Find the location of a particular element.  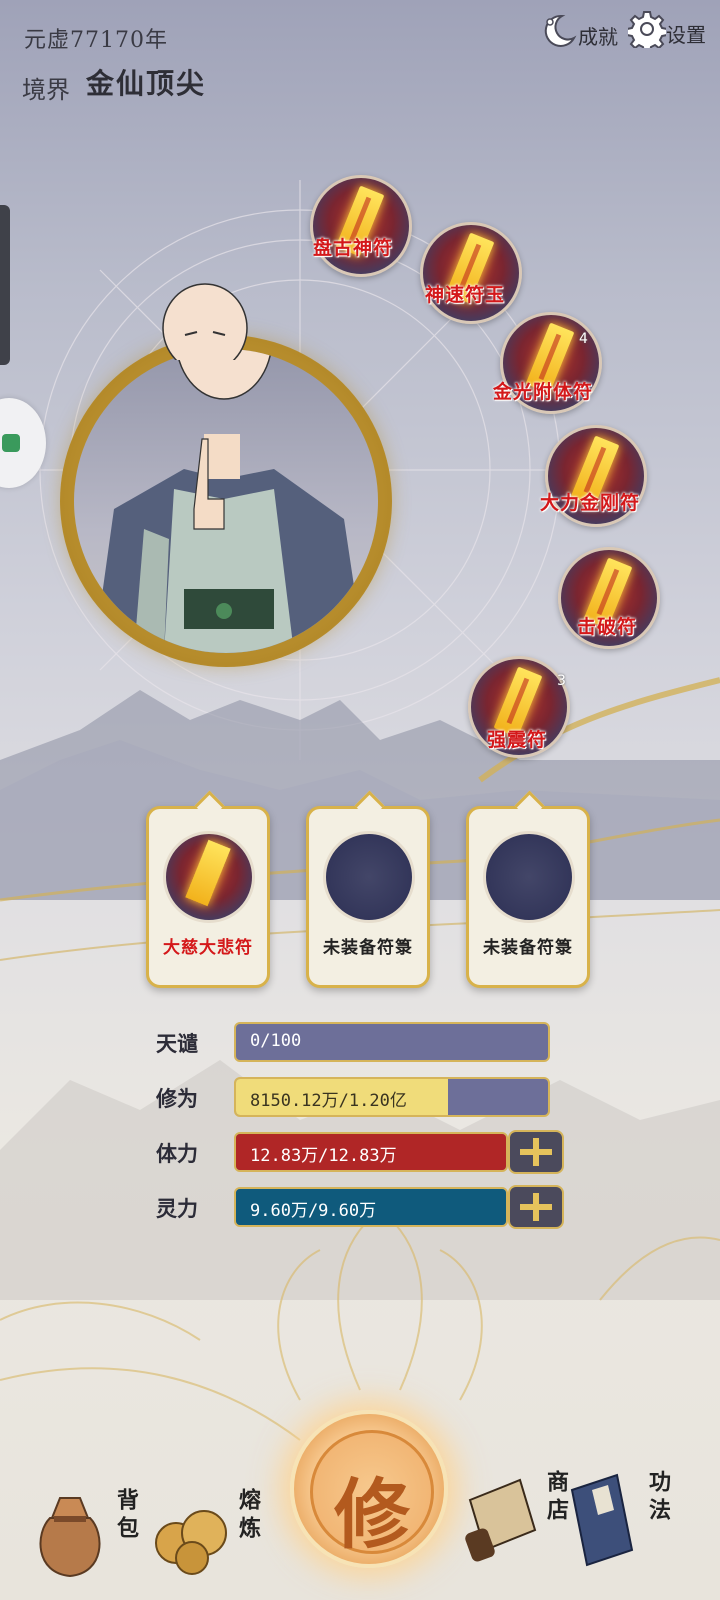

nav-label: 熔炼 is located at coordinates (248, 1516).